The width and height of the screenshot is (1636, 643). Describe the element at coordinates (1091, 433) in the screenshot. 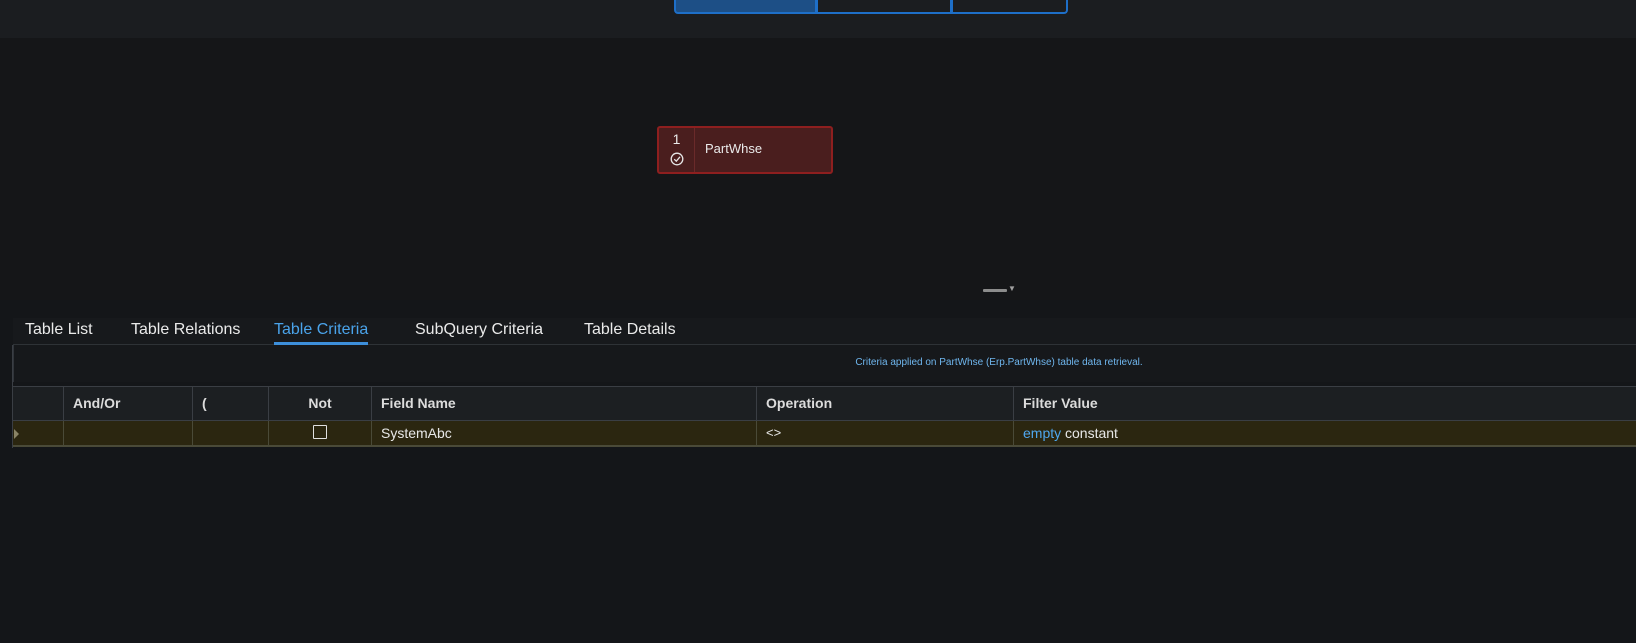

I see `filter-value-type: constant` at that location.